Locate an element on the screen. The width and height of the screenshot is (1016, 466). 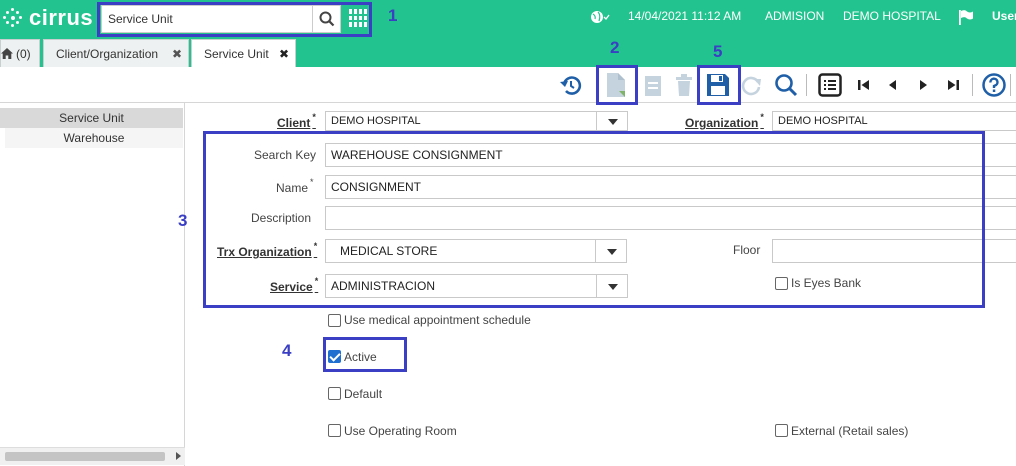
scroll-right-arrow-icon is located at coordinates (178, 456).